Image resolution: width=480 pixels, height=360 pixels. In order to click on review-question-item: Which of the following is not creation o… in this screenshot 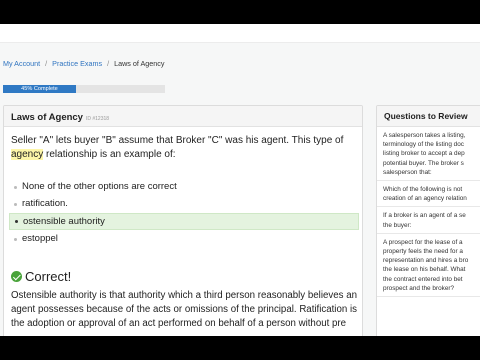, I will do `click(428, 194)`.